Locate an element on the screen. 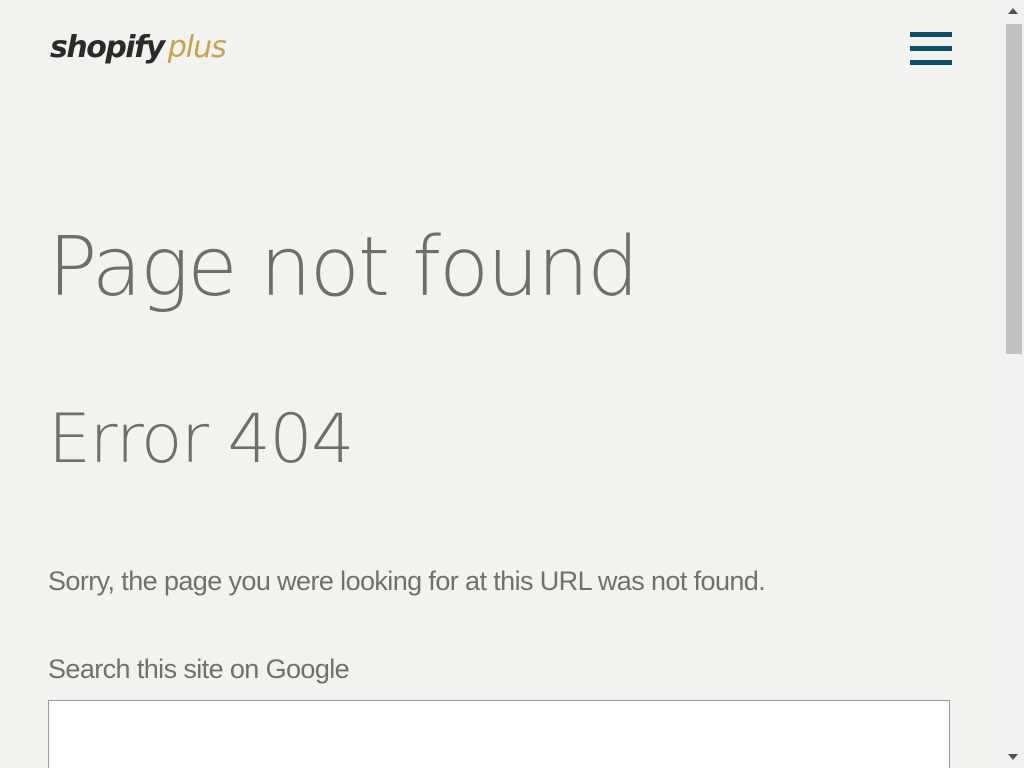 The width and height of the screenshot is (1024, 768). menu-bar-middle is located at coordinates (931, 48).